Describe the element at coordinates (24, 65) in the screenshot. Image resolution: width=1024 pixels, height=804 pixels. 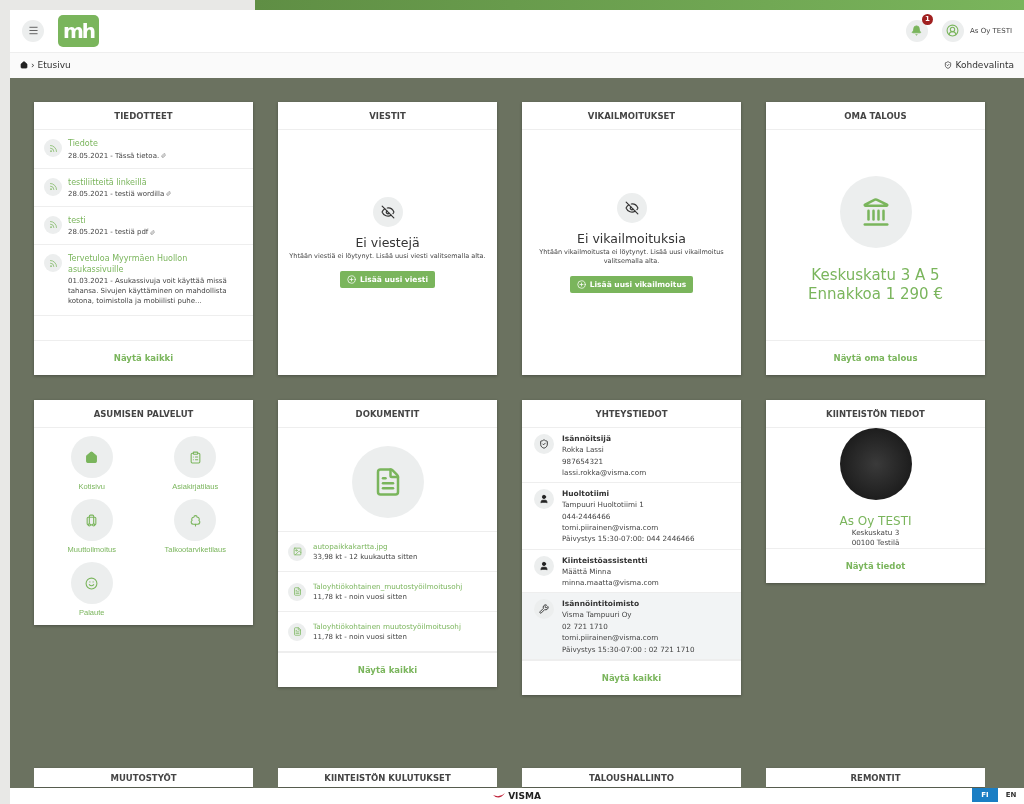
I see `home-icon` at that location.